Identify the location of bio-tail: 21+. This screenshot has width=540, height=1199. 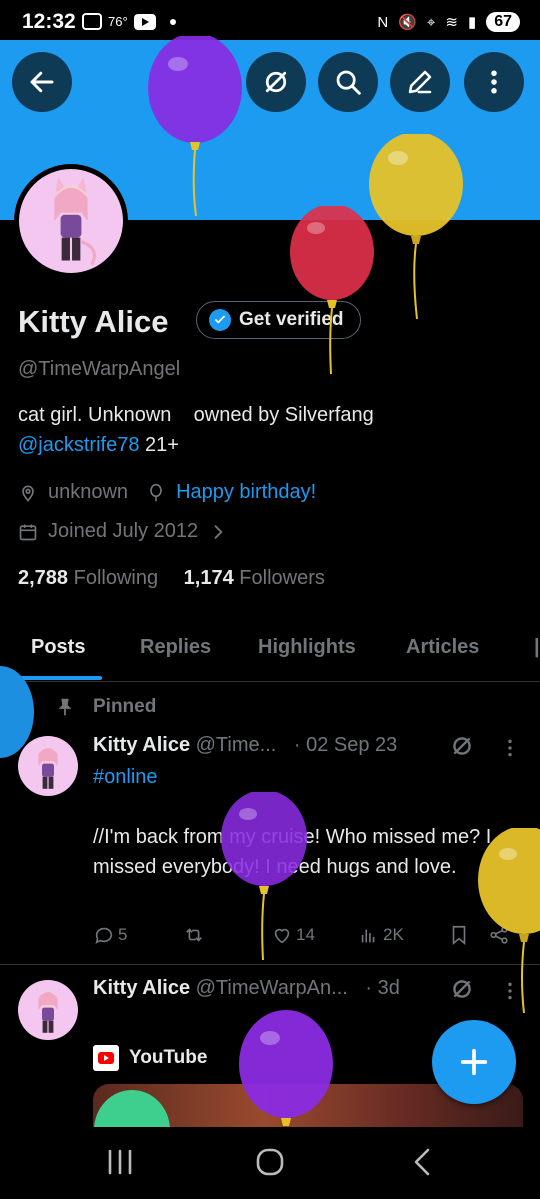
(162, 445).